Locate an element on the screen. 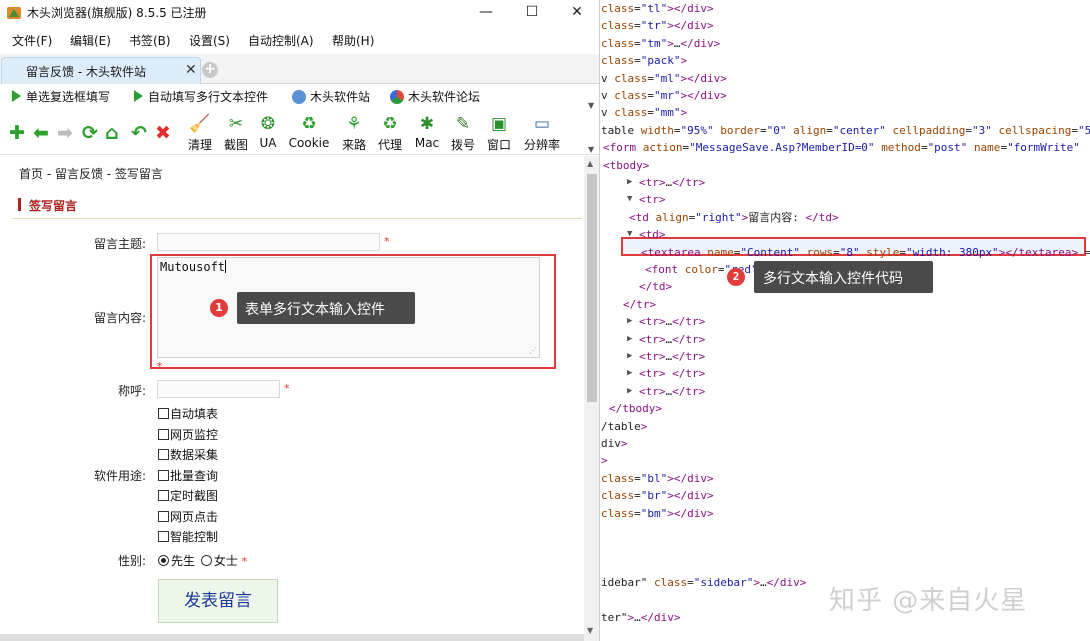  vertical-scrollbar: ▲ ▼ is located at coordinates (591, 398).